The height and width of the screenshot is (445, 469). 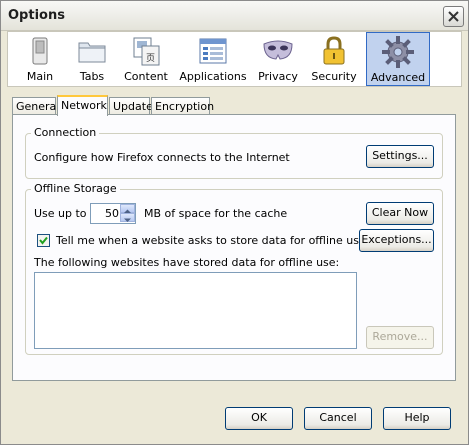 What do you see at coordinates (127, 208) in the screenshot?
I see `spin-up-button` at bounding box center [127, 208].